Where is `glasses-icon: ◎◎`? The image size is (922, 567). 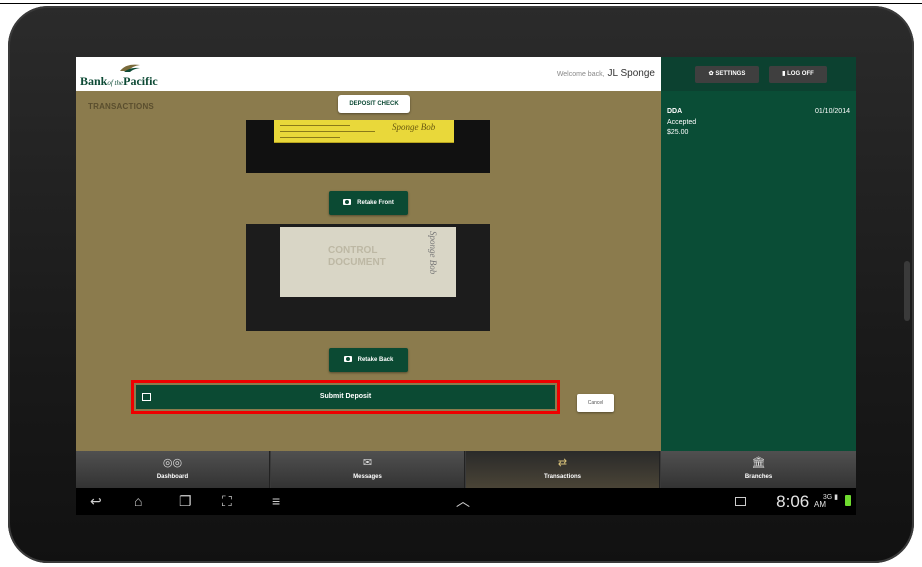 glasses-icon: ◎◎ is located at coordinates (172, 463).